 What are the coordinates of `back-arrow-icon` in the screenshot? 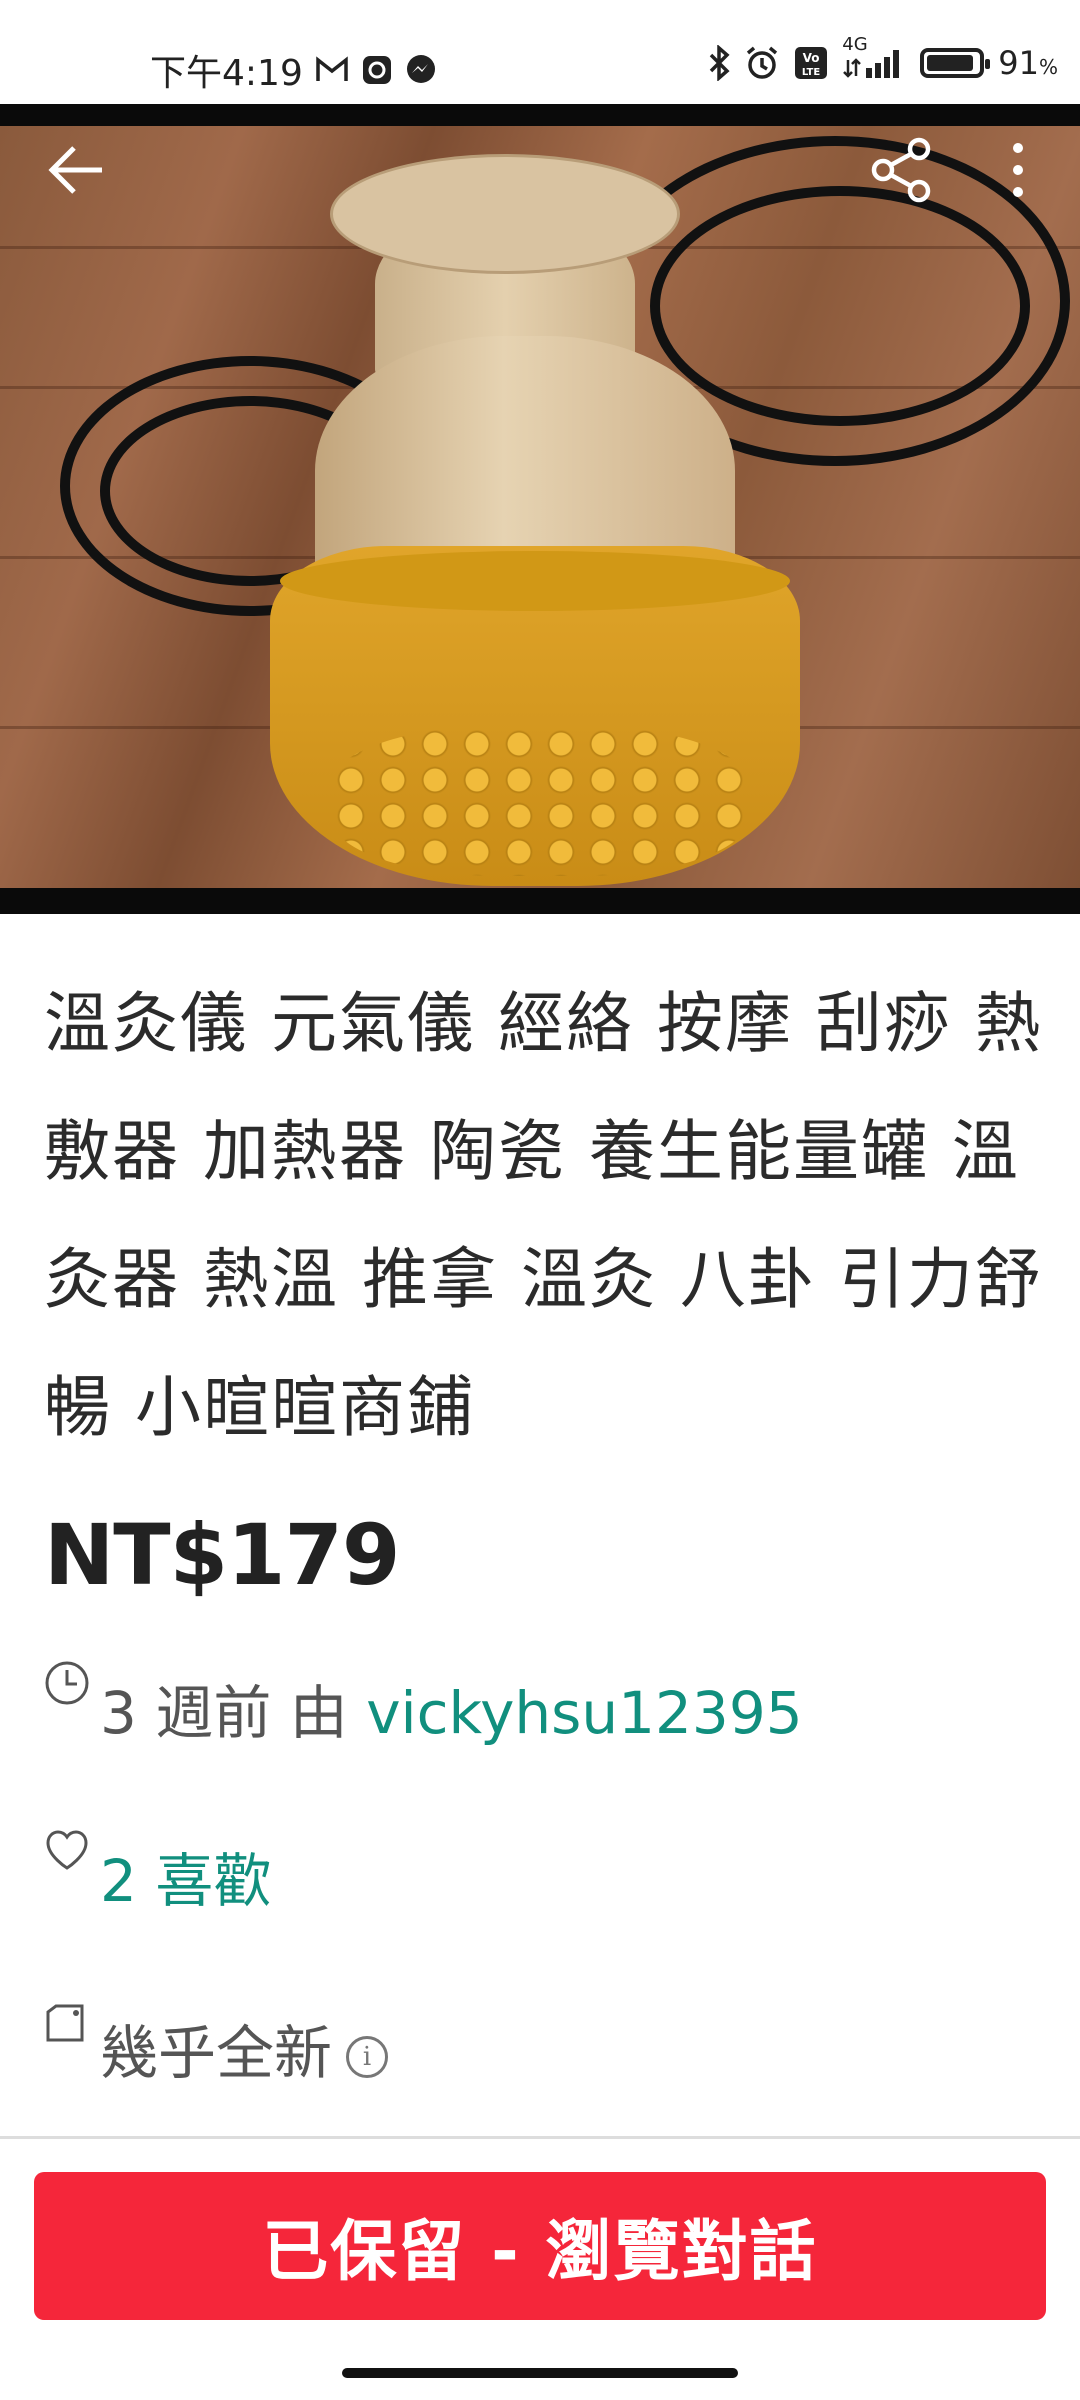 It's located at (75, 170).